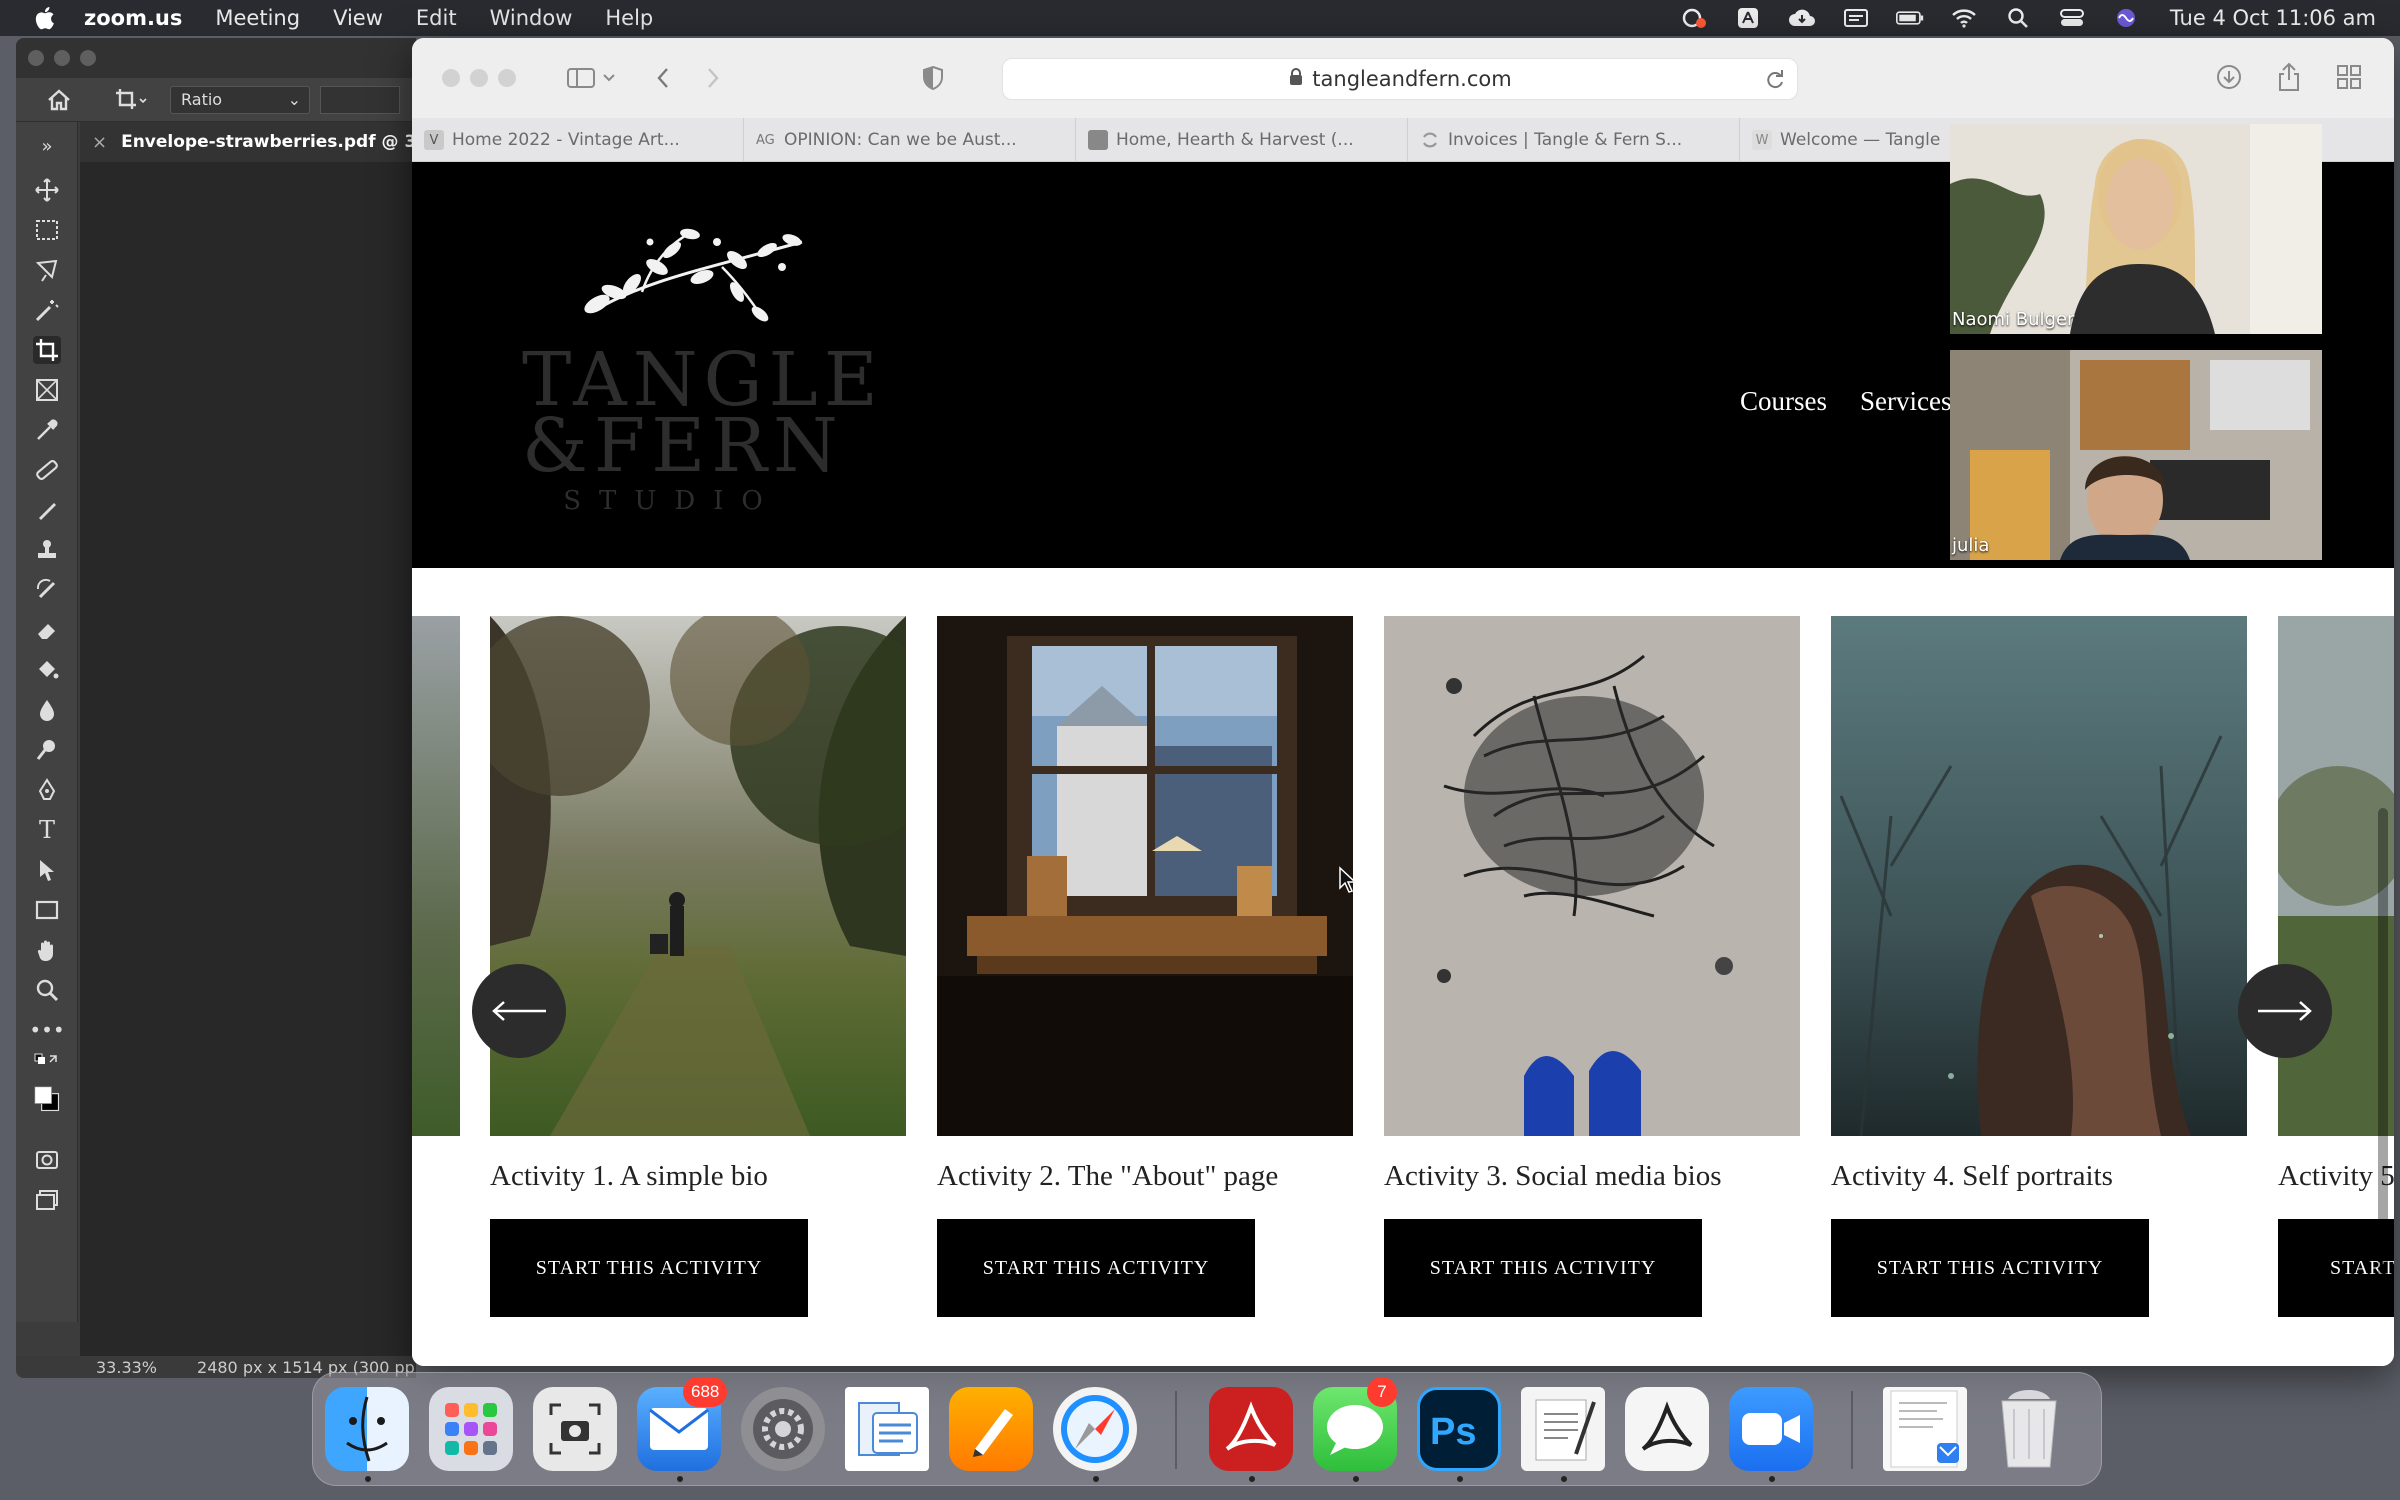  I want to click on activity-title: Activity 1. A simple bio, so click(698, 1176).